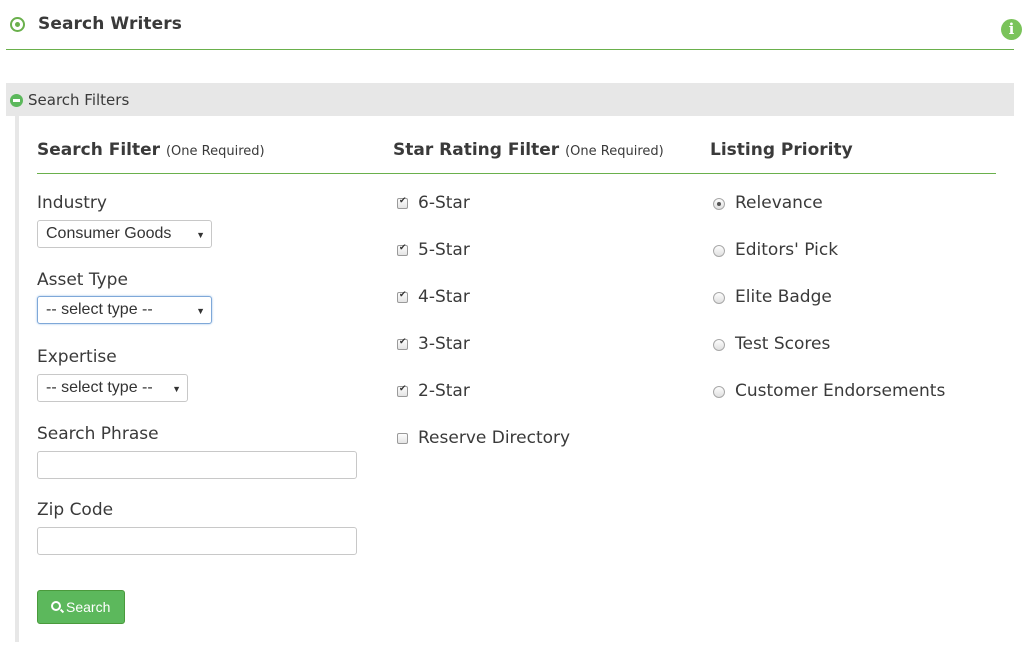  I want to click on search-phrase-input, so click(197, 465).